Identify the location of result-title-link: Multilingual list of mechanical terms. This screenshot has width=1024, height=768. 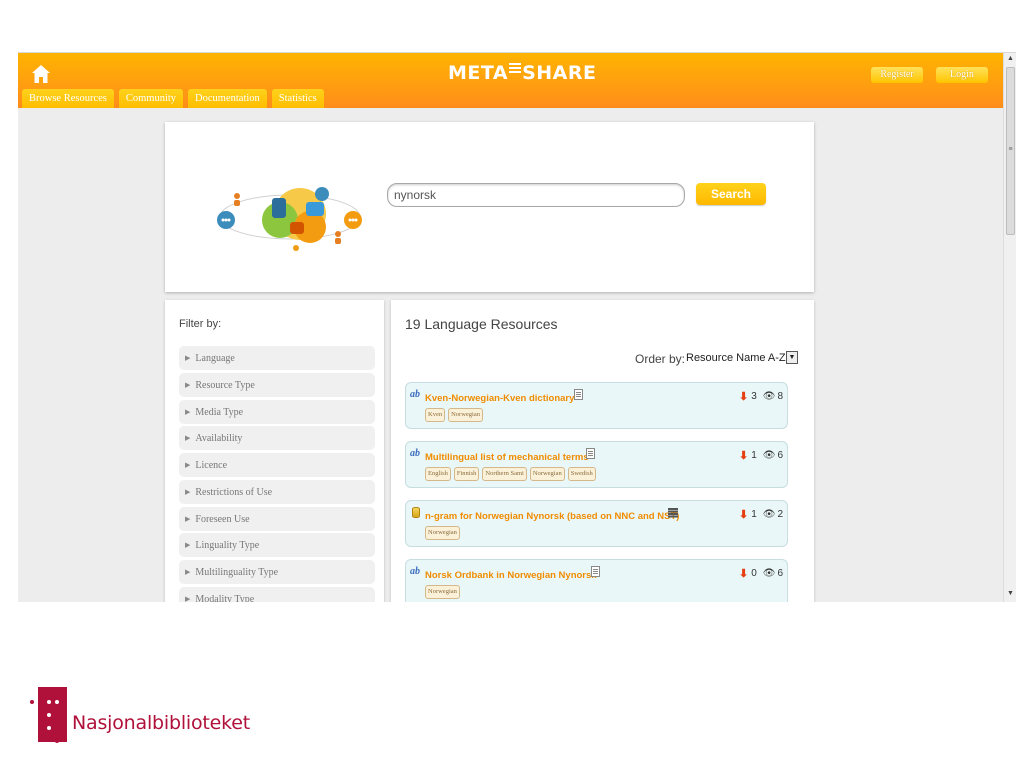
(507, 457).